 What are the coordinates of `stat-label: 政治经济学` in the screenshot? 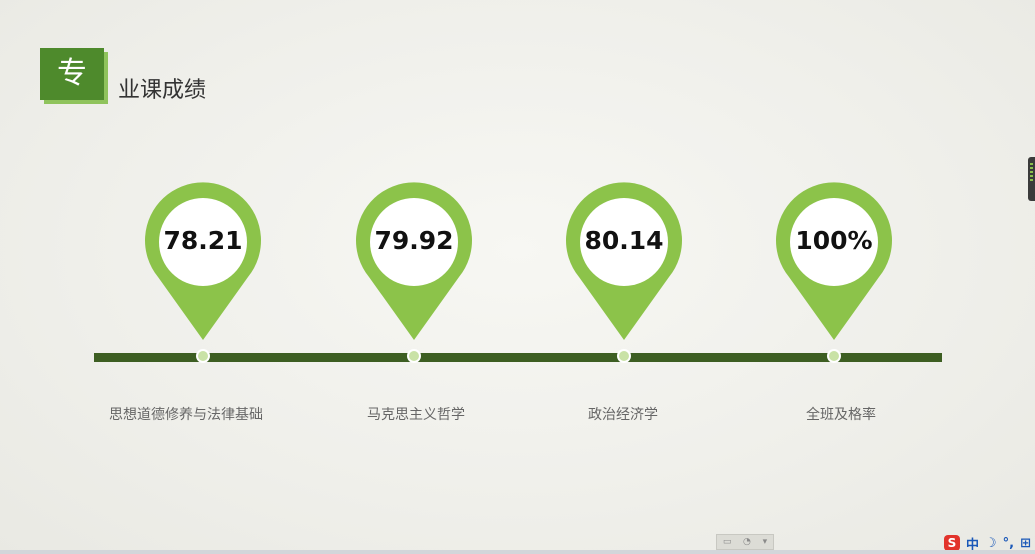 It's located at (623, 415).